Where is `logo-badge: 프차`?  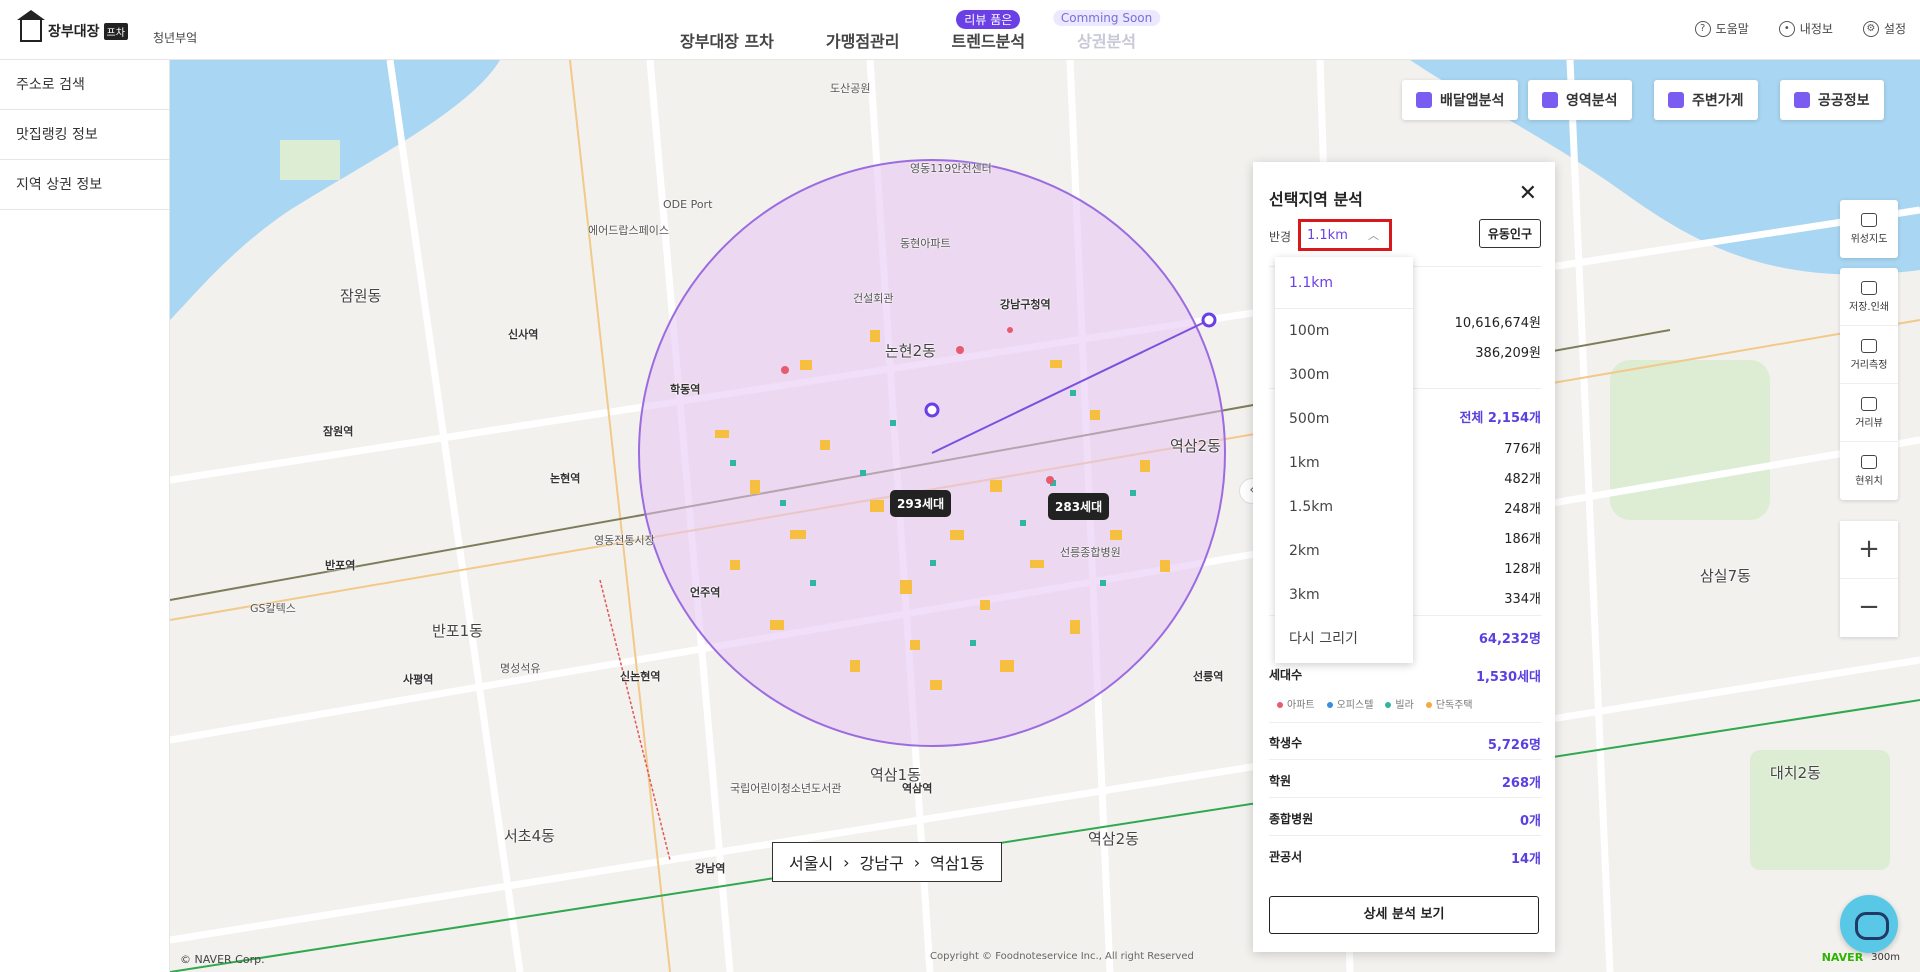
logo-badge: 프차 is located at coordinates (115, 31).